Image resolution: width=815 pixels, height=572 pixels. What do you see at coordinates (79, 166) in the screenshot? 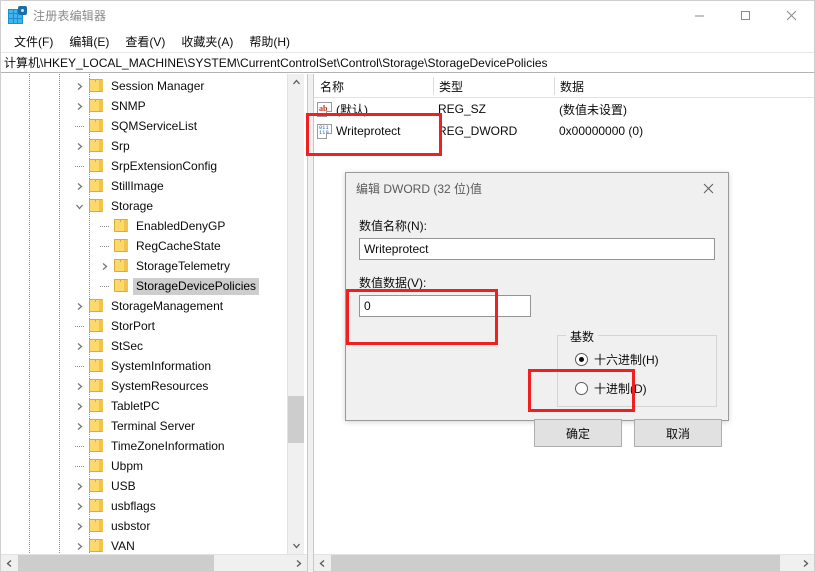
I see `tree-connector` at bounding box center [79, 166].